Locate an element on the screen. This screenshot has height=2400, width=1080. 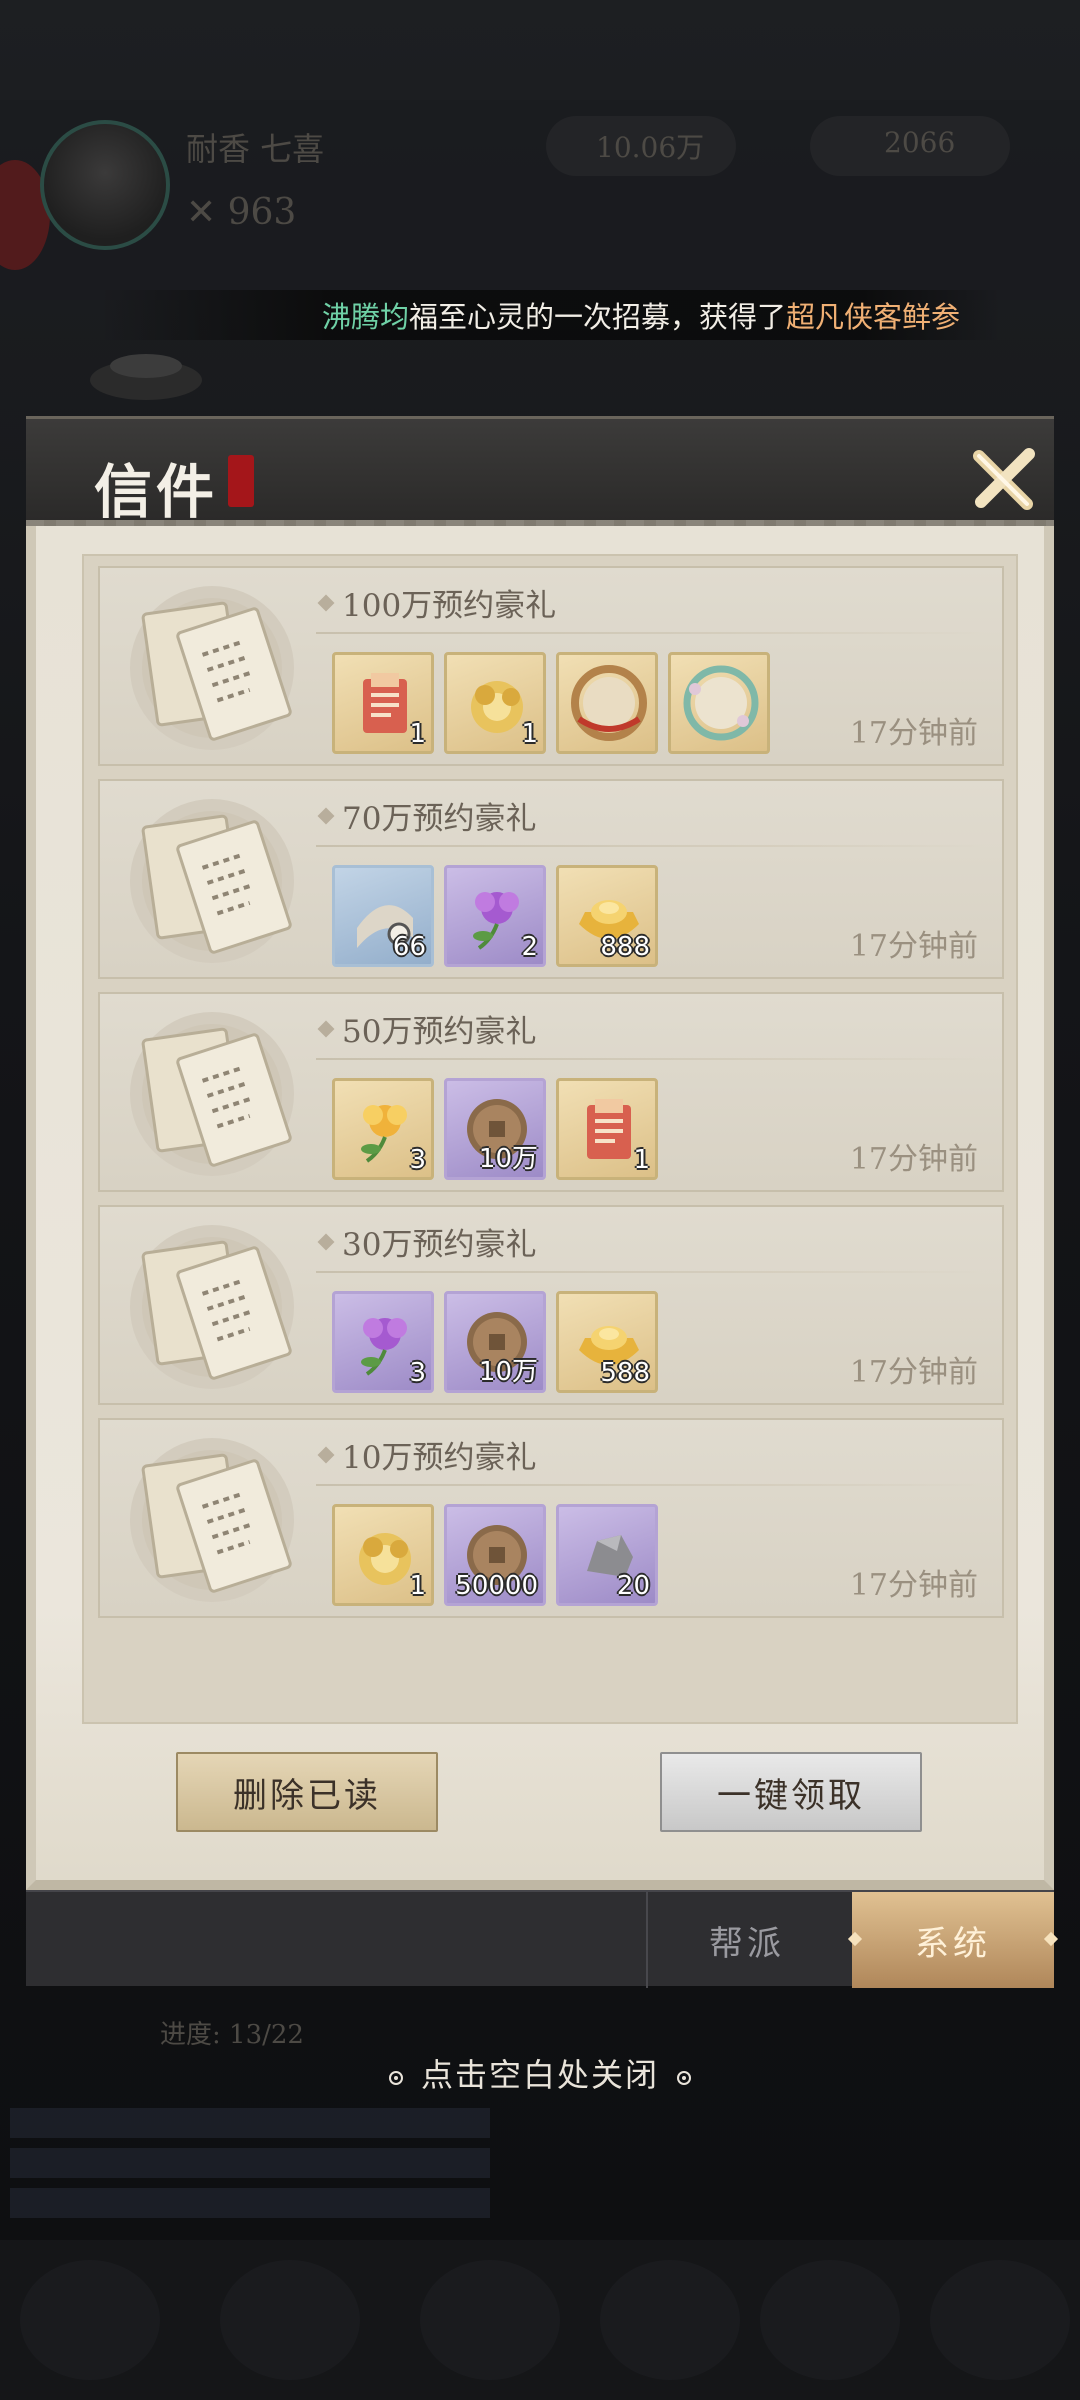
player-avatar is located at coordinates (105, 185).